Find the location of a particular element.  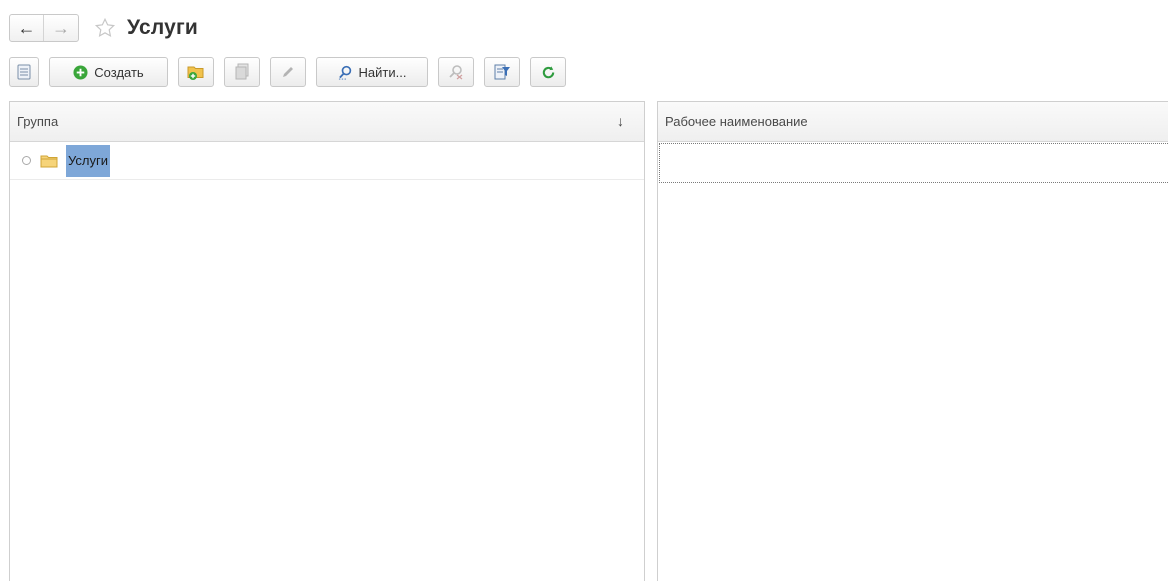

copy-icon is located at coordinates (242, 71).